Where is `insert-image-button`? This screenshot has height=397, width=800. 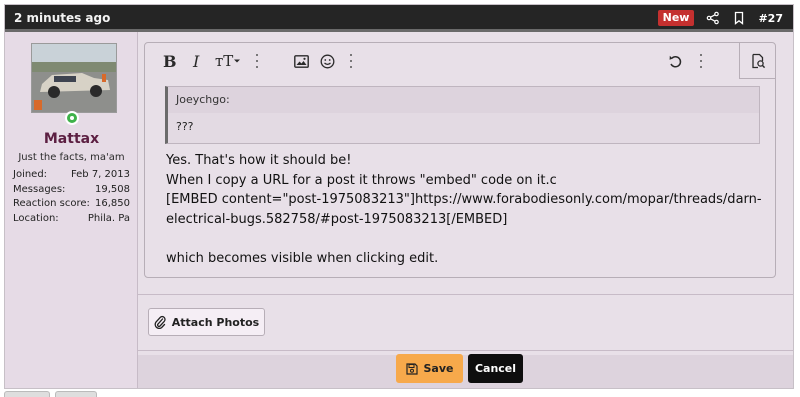
insert-image-button is located at coordinates (301, 61).